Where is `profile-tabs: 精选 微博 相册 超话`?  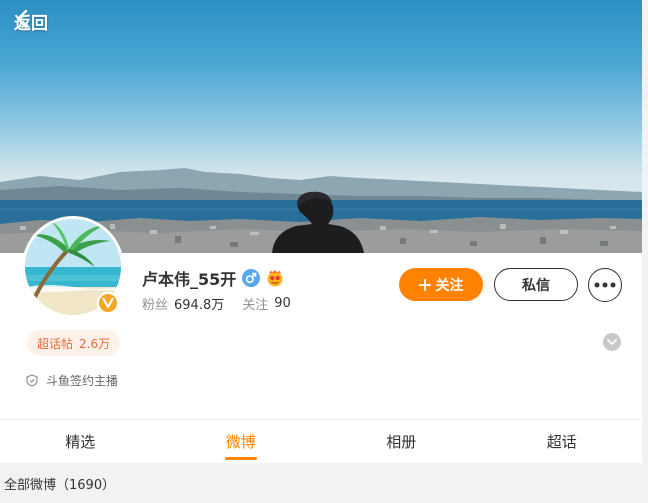
profile-tabs: 精选 微博 相册 超话 is located at coordinates (321, 441).